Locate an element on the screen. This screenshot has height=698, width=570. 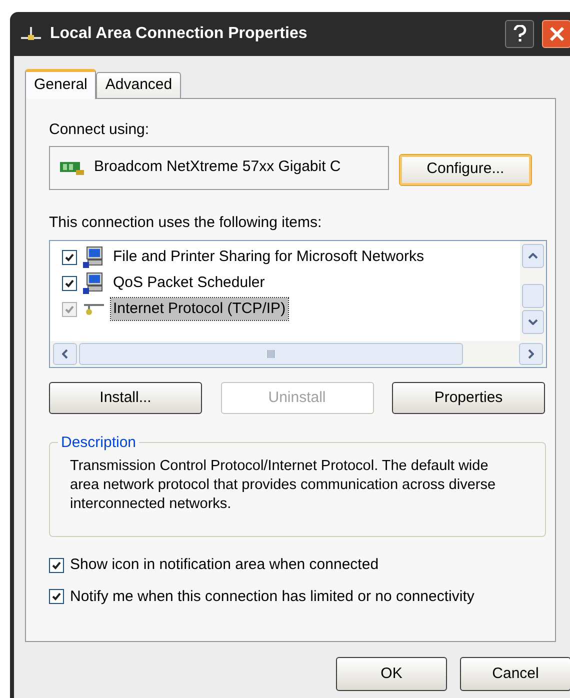
close-button is located at coordinates (556, 34).